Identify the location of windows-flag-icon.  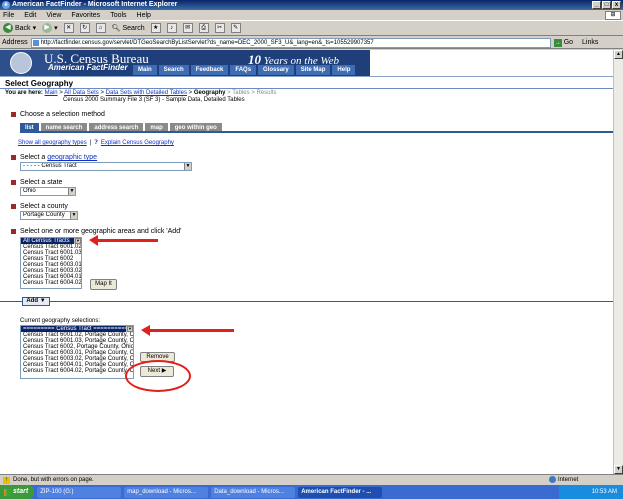
(7, 492).